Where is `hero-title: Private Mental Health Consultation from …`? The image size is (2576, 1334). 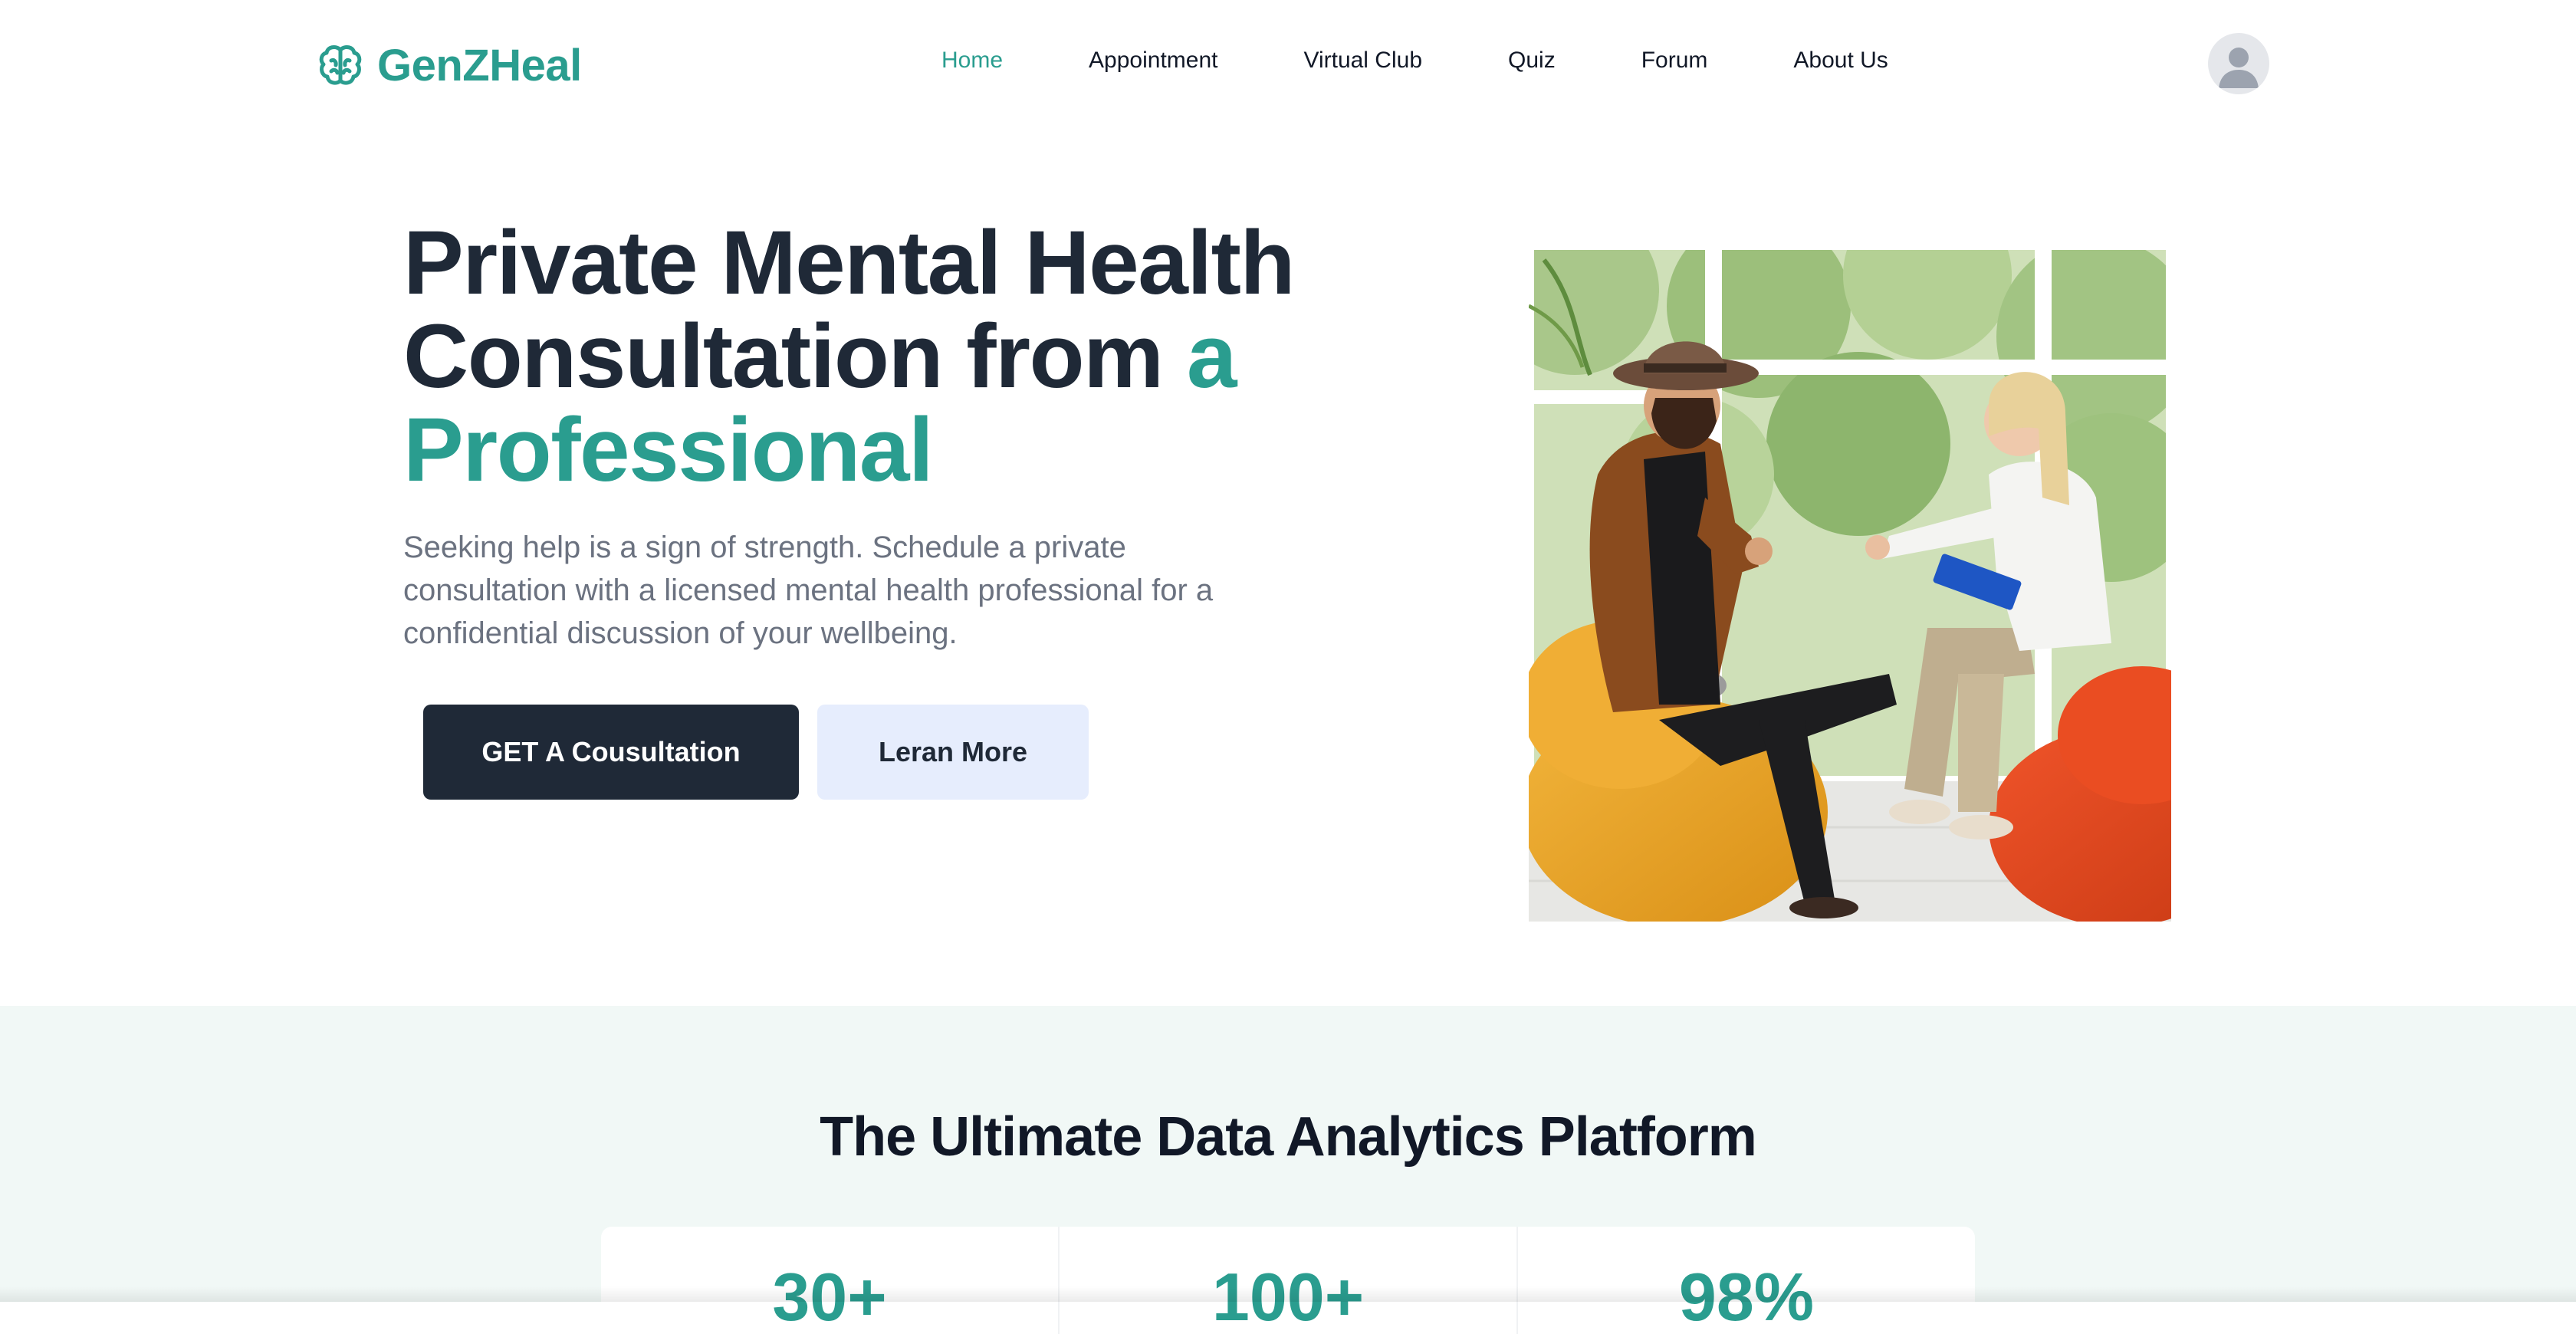
hero-title: Private Mental Health Consultation from … is located at coordinates (901, 356).